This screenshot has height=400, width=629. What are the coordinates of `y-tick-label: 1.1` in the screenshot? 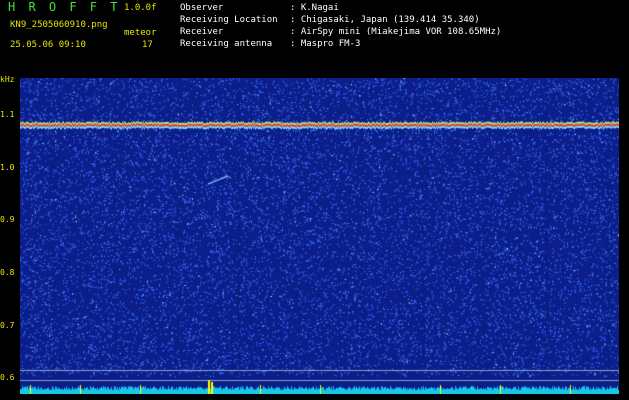 It's located at (7, 114).